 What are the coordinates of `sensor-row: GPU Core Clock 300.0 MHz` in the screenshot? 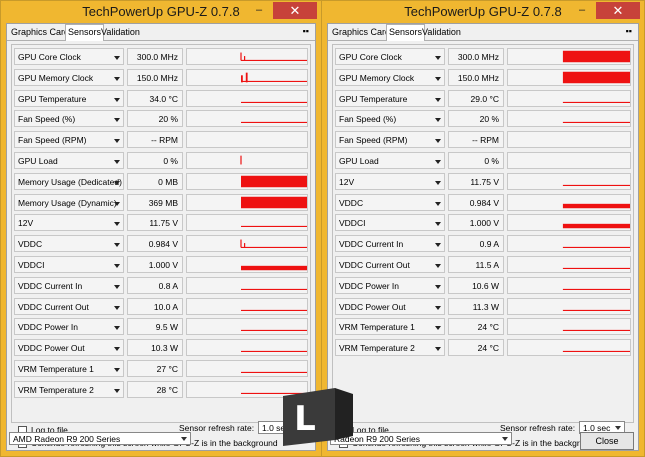 It's located at (483, 57).